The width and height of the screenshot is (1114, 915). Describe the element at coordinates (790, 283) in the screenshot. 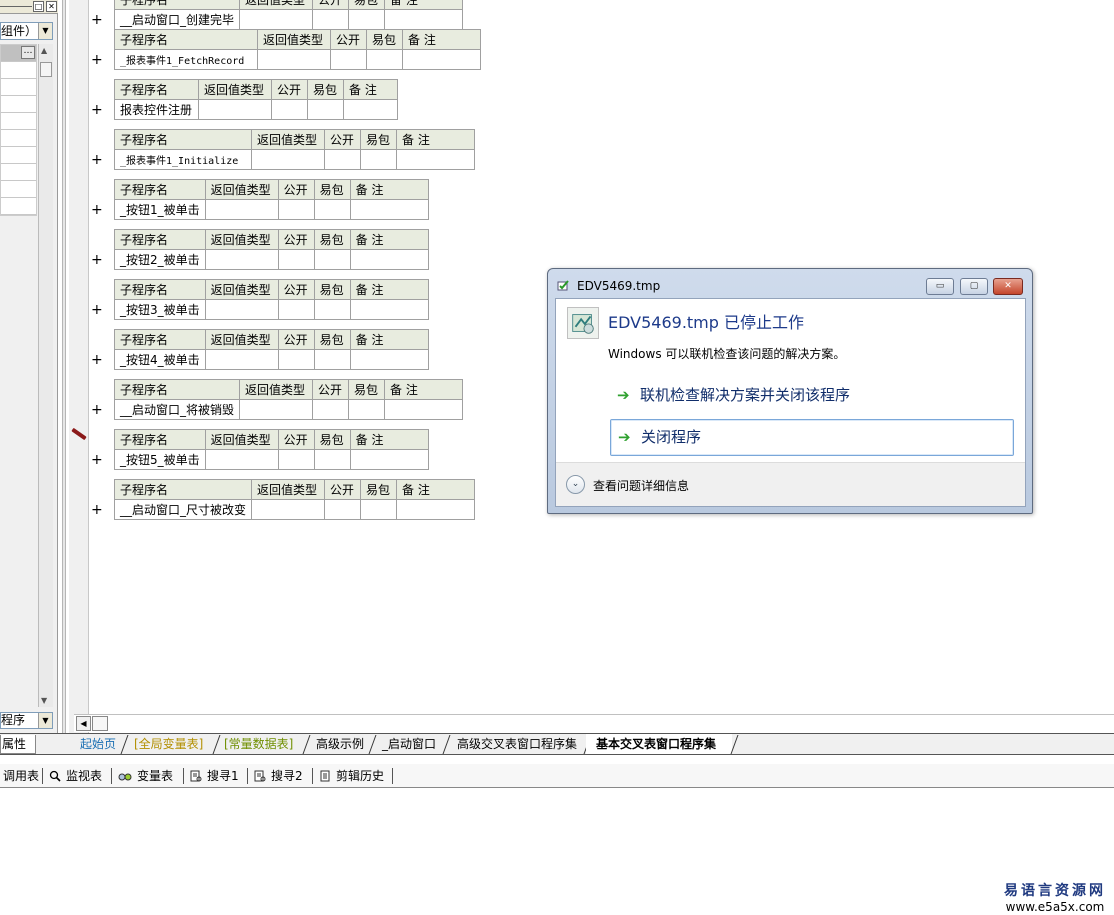

I see `dialog-titlebar: EDV5469.tmp ▭ ▢ ✕` at that location.